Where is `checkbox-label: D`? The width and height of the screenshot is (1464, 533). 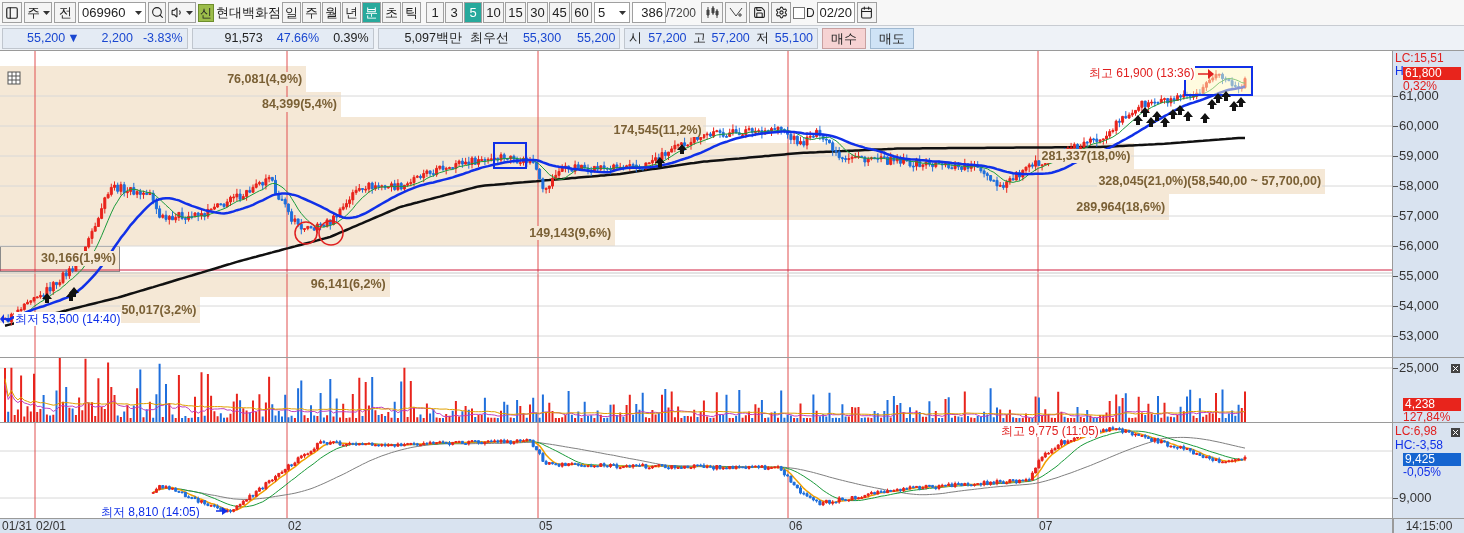
checkbox-label: D is located at coordinates (810, 13).